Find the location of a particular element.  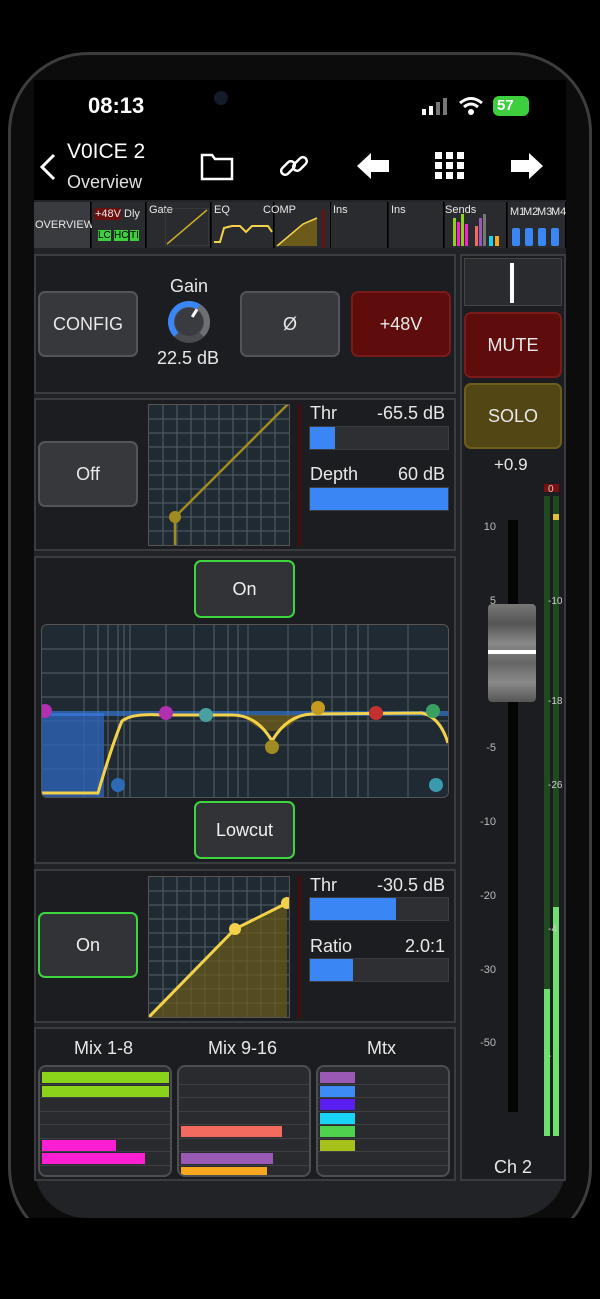

tab-hc-label: HC is located at coordinates (121, 235).